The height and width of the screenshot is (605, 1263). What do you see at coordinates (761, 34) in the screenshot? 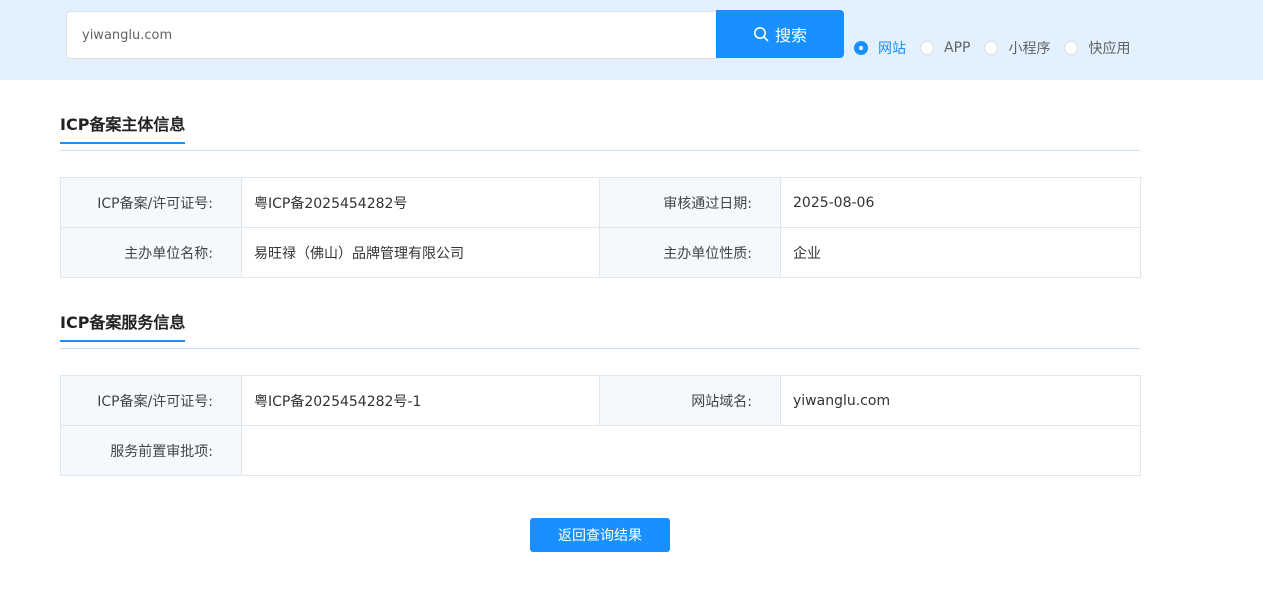
I see `search-icon` at bounding box center [761, 34].